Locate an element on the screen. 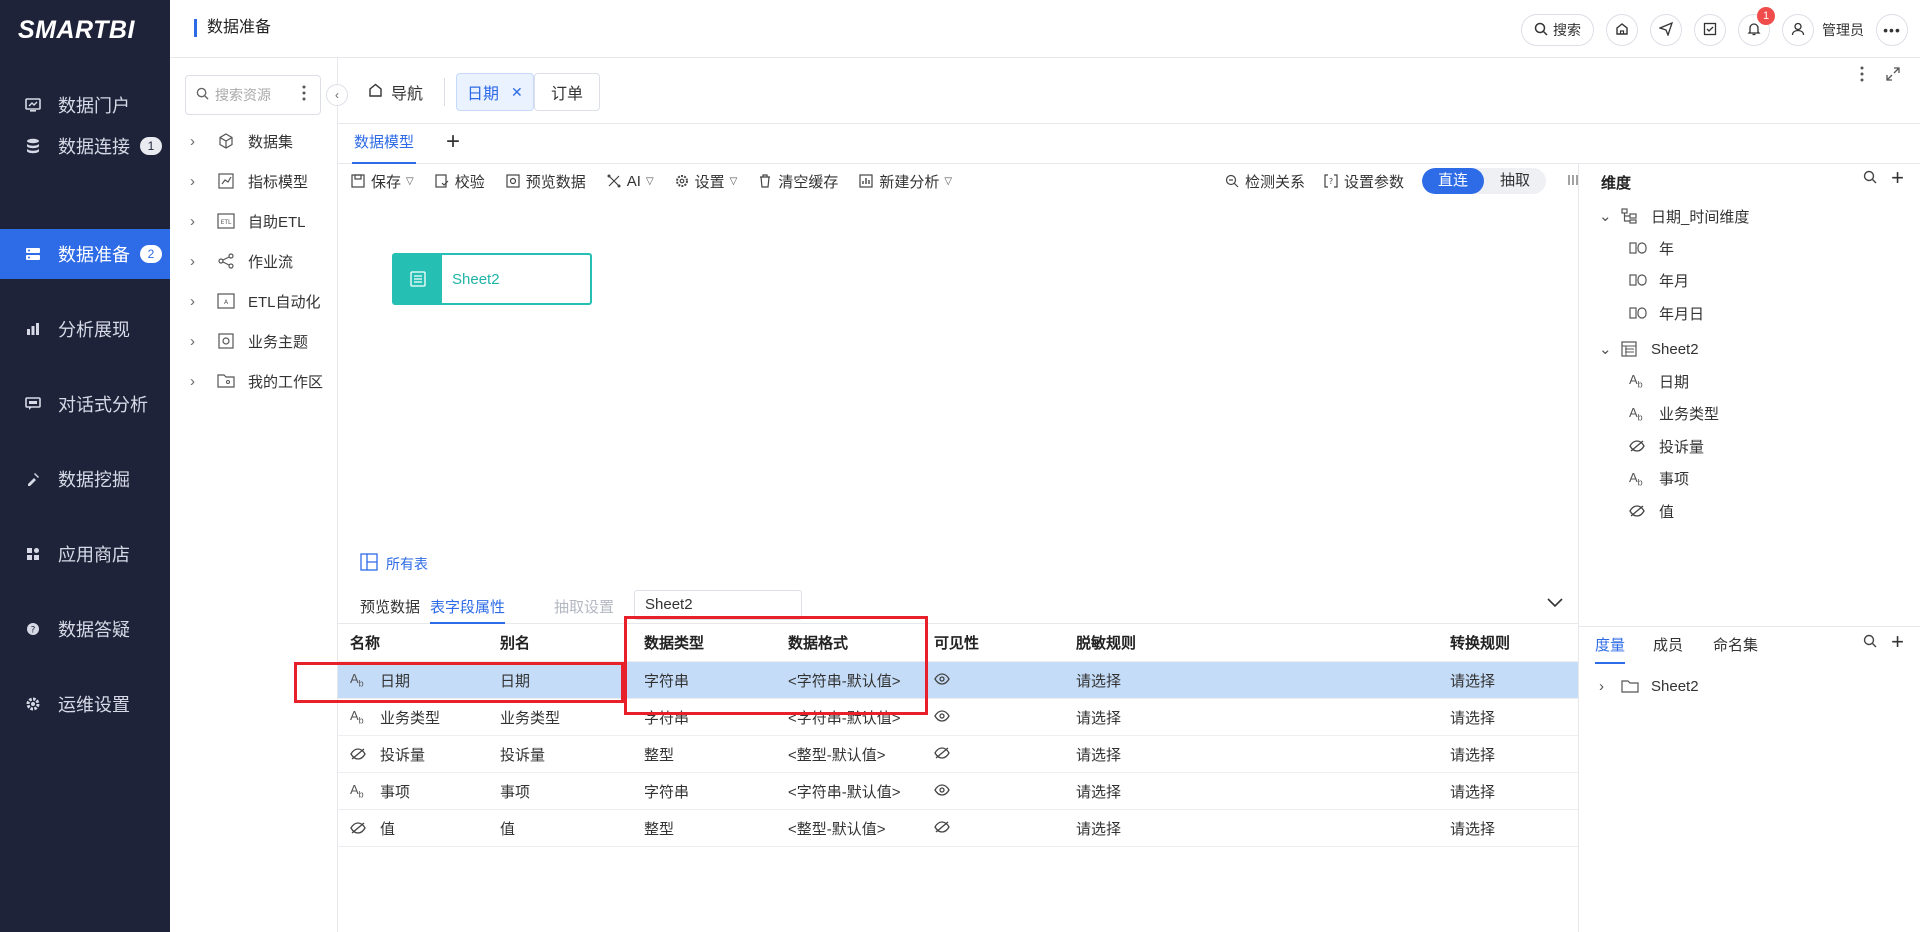  tree-date-dimension: ⌄ 日期_时间维度 is located at coordinates (1674, 216).